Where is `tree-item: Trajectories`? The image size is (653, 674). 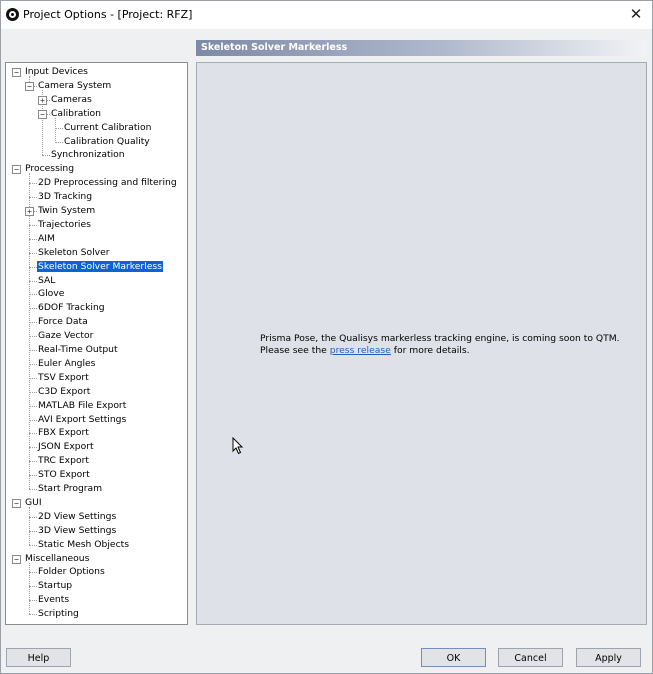 tree-item: Trajectories is located at coordinates (64, 225).